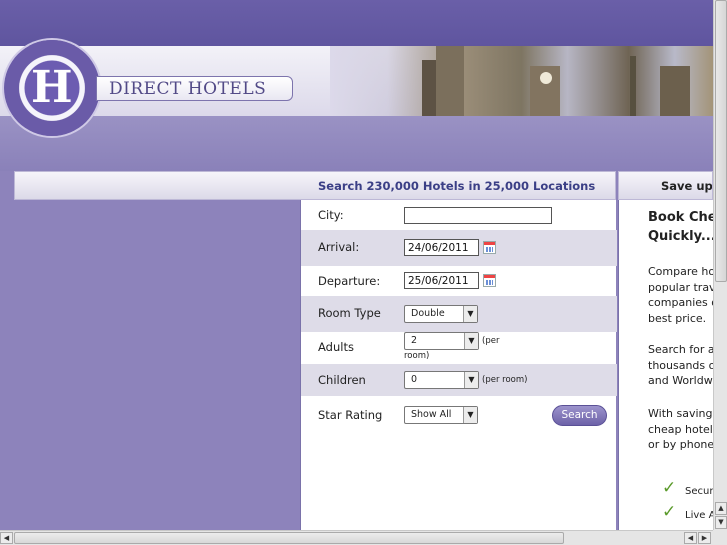  Describe the element at coordinates (721, 522) in the screenshot. I see `scroll-down-icon: ▼` at that location.